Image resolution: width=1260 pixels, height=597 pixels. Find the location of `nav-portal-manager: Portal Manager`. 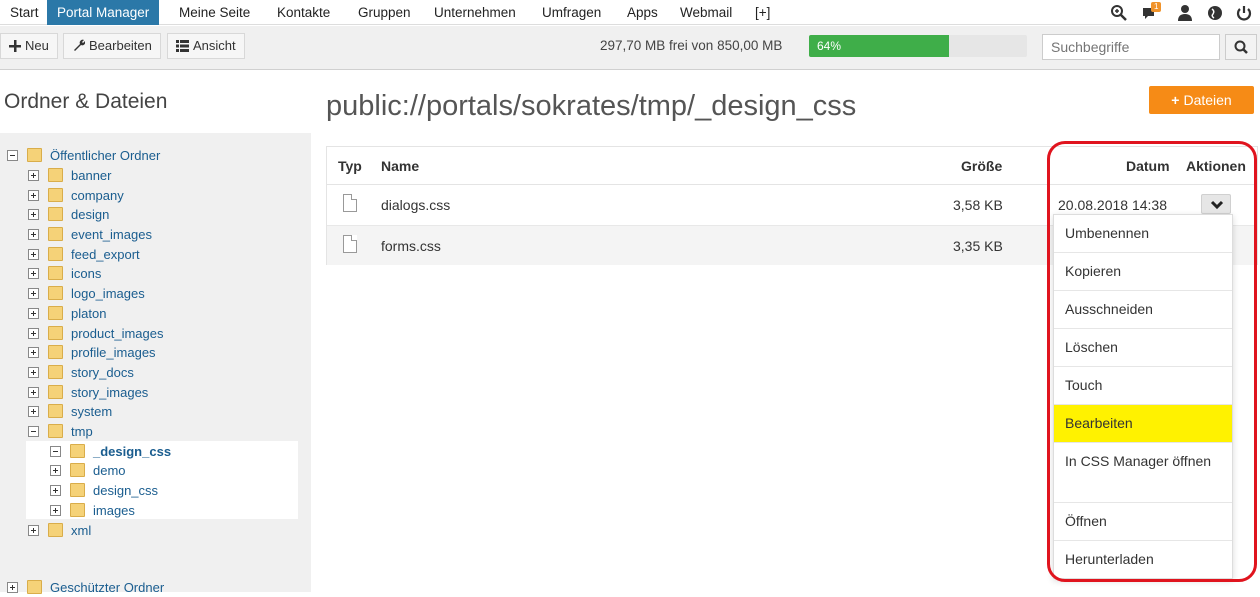

nav-portal-manager: Portal Manager is located at coordinates (103, 12).